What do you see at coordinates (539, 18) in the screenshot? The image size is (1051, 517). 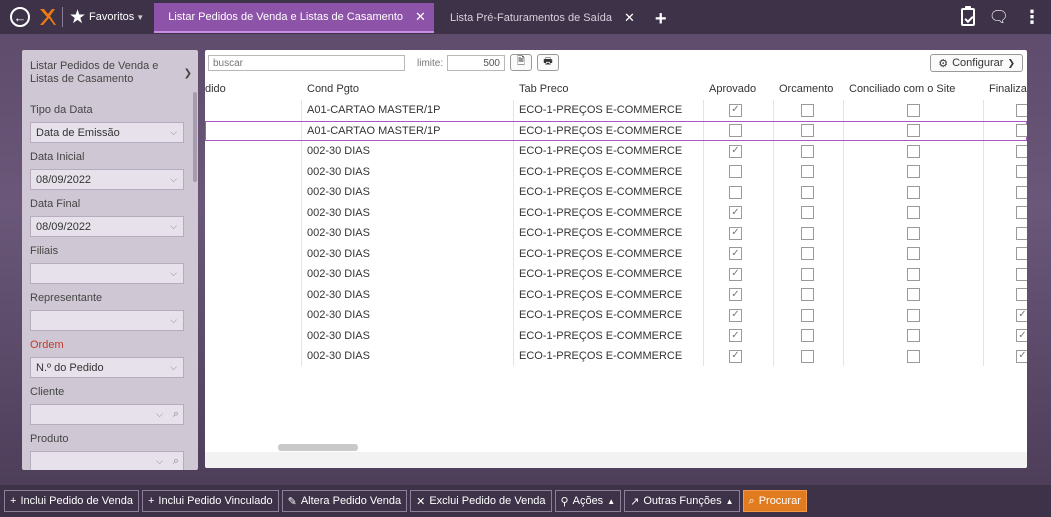 I see `tab-pre-faturamentos: Lista Pré-Faturamentos de Saída ✕` at bounding box center [539, 18].